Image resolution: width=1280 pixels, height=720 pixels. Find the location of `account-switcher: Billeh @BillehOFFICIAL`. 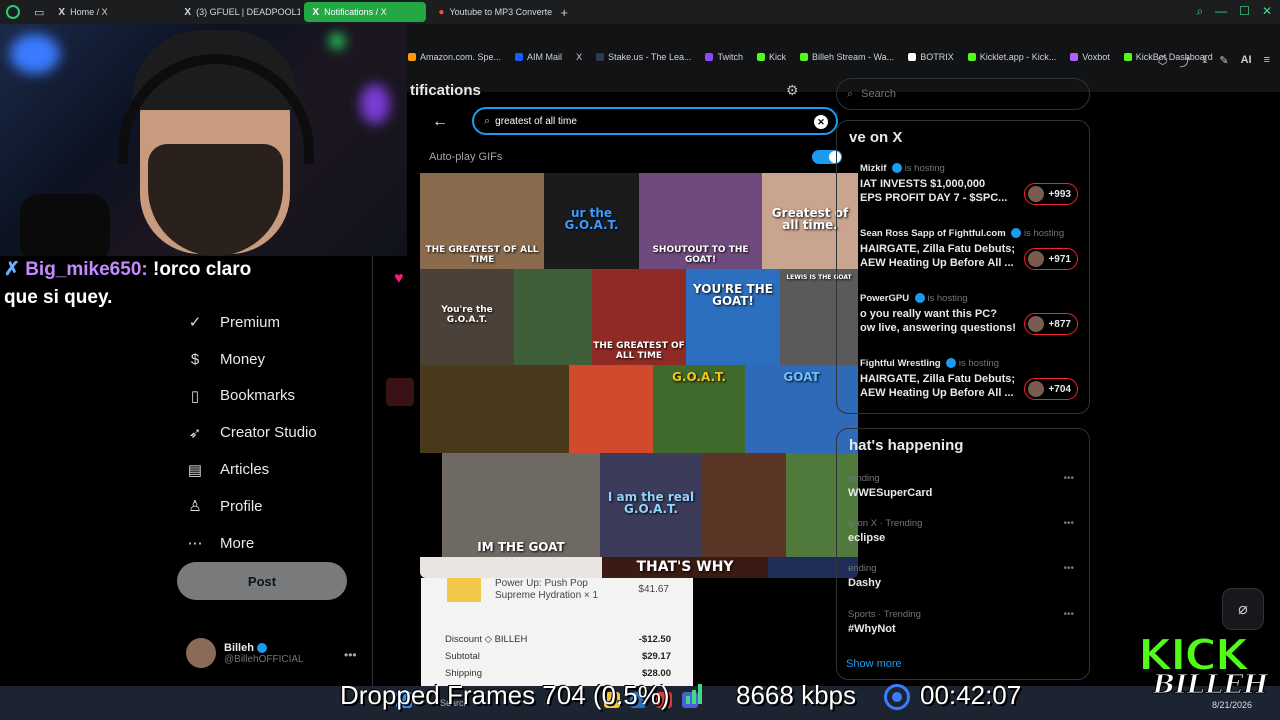

account-switcher: Billeh @BillehOFFICIAL is located at coordinates (245, 653).